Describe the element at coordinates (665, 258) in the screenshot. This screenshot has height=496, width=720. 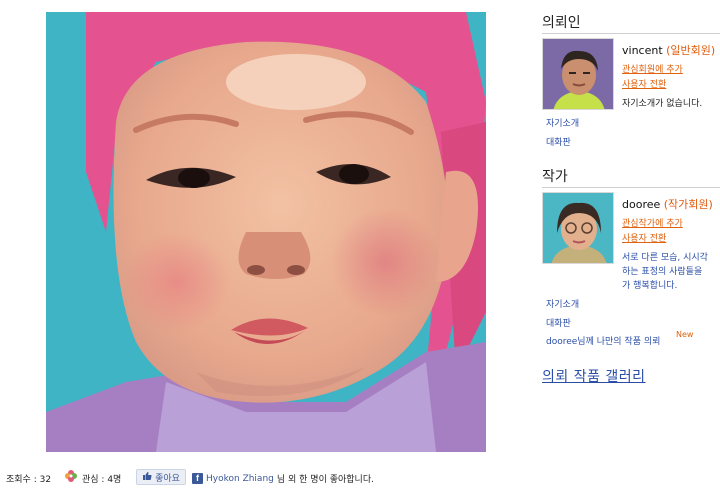
I see `artist-intro-line: 서로 다른 모습, 시시각` at that location.